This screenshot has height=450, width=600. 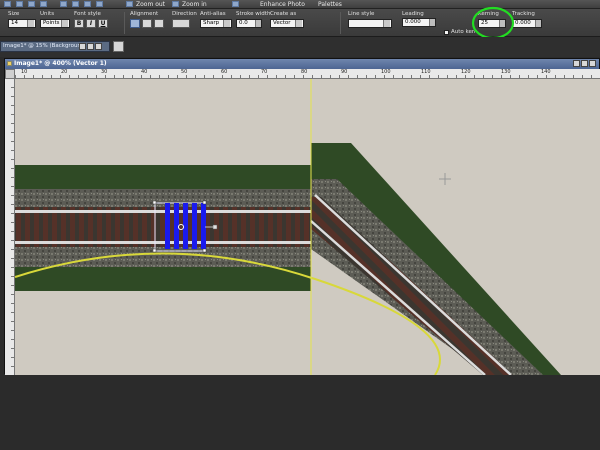 What do you see at coordinates (55, 23) in the screenshot?
I see `units-select: Points` at bounding box center [55, 23].